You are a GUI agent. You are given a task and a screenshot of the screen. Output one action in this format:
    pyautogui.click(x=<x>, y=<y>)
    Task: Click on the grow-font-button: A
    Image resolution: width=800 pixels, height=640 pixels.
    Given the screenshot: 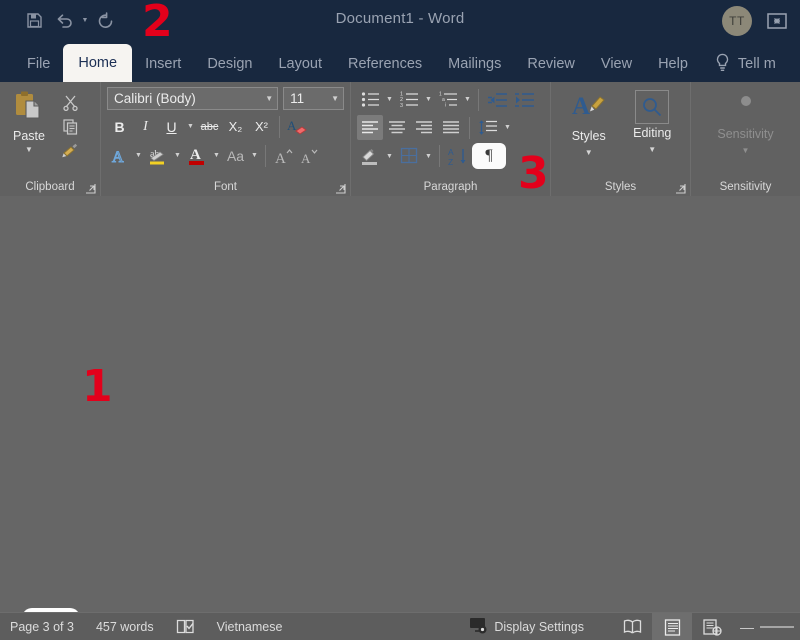 What is the action you would take?
    pyautogui.click(x=283, y=155)
    